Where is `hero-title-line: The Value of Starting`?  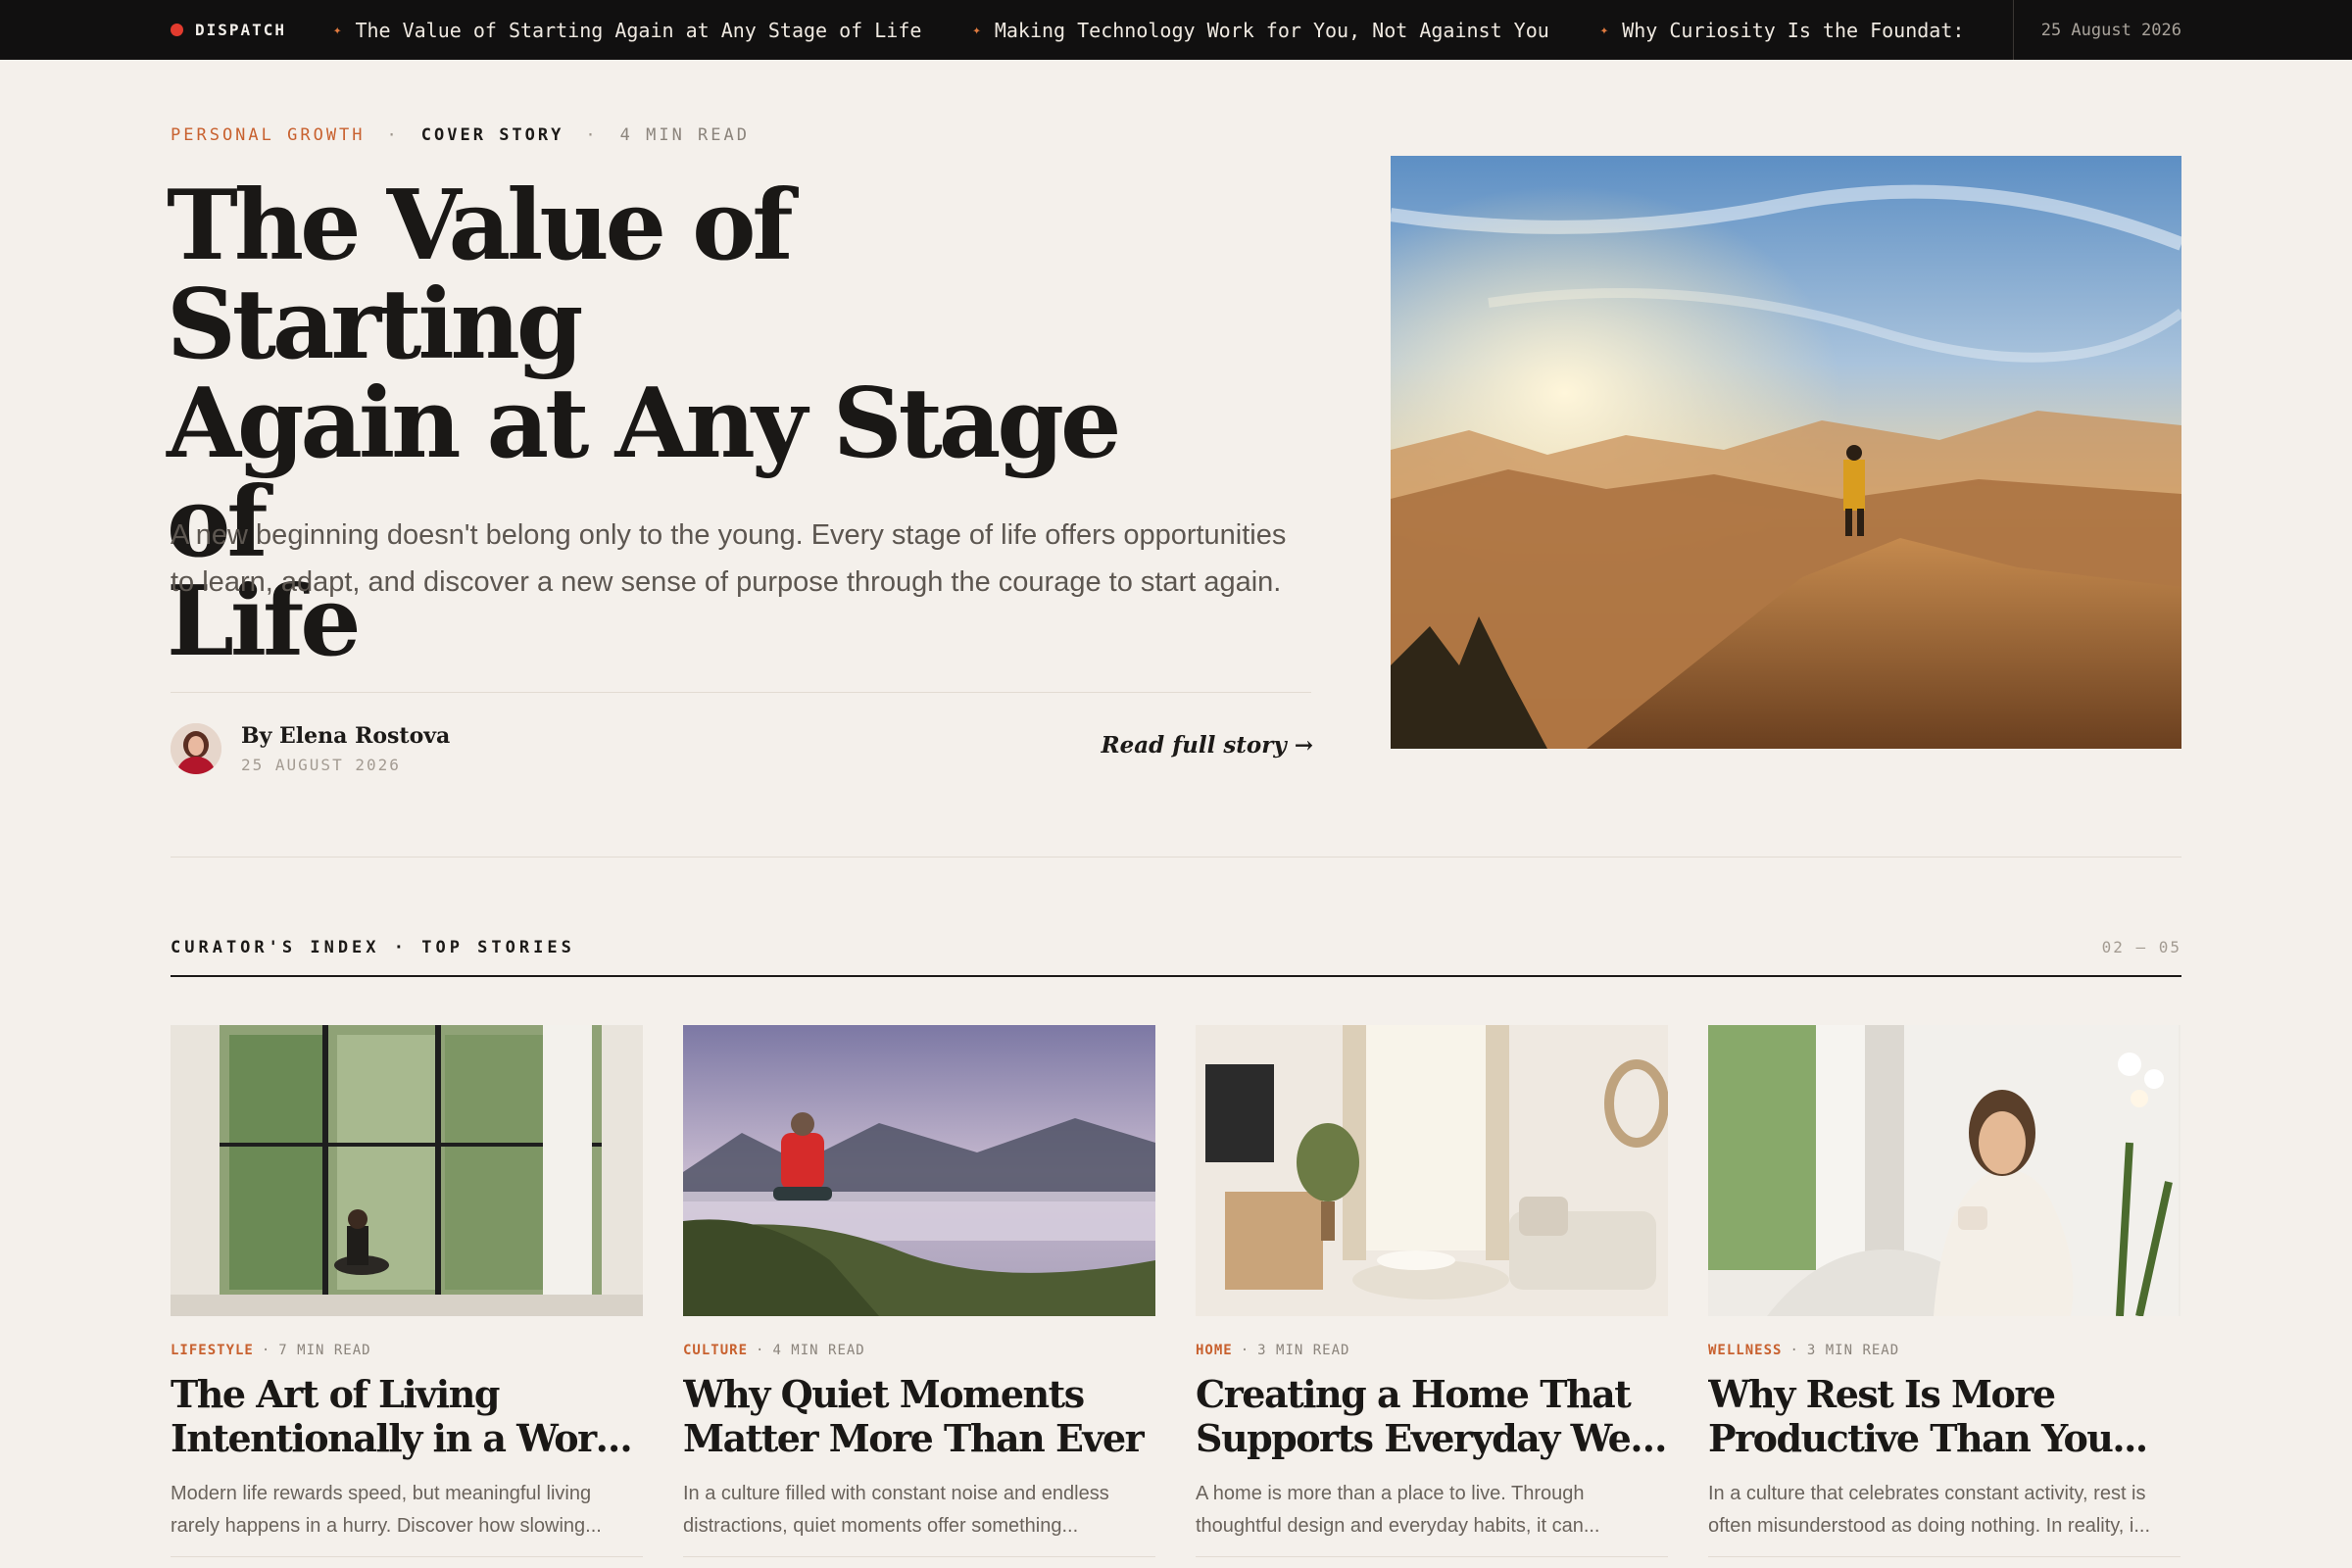 hero-title-line: The Value of Starting is located at coordinates (480, 275).